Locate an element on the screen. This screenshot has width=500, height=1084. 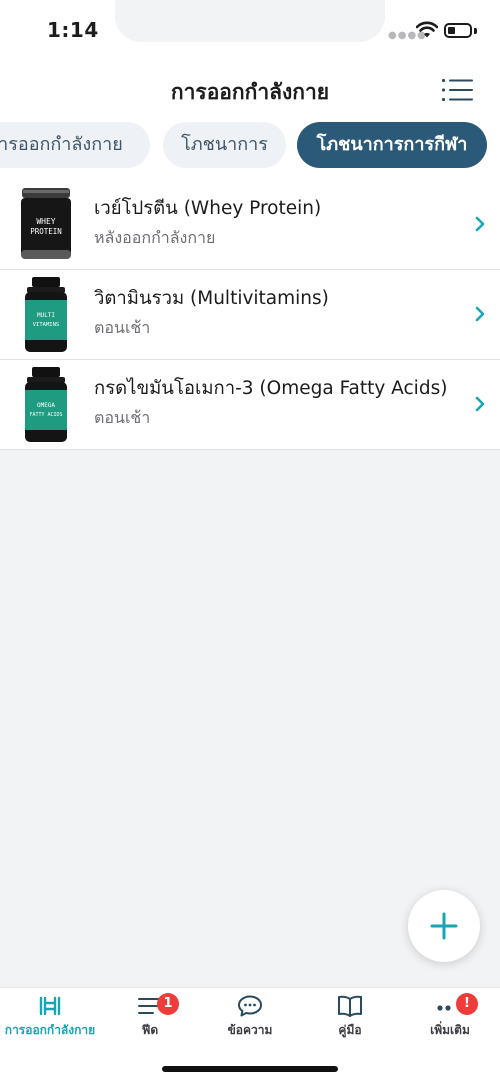
home-indicator is located at coordinates (250, 1069).